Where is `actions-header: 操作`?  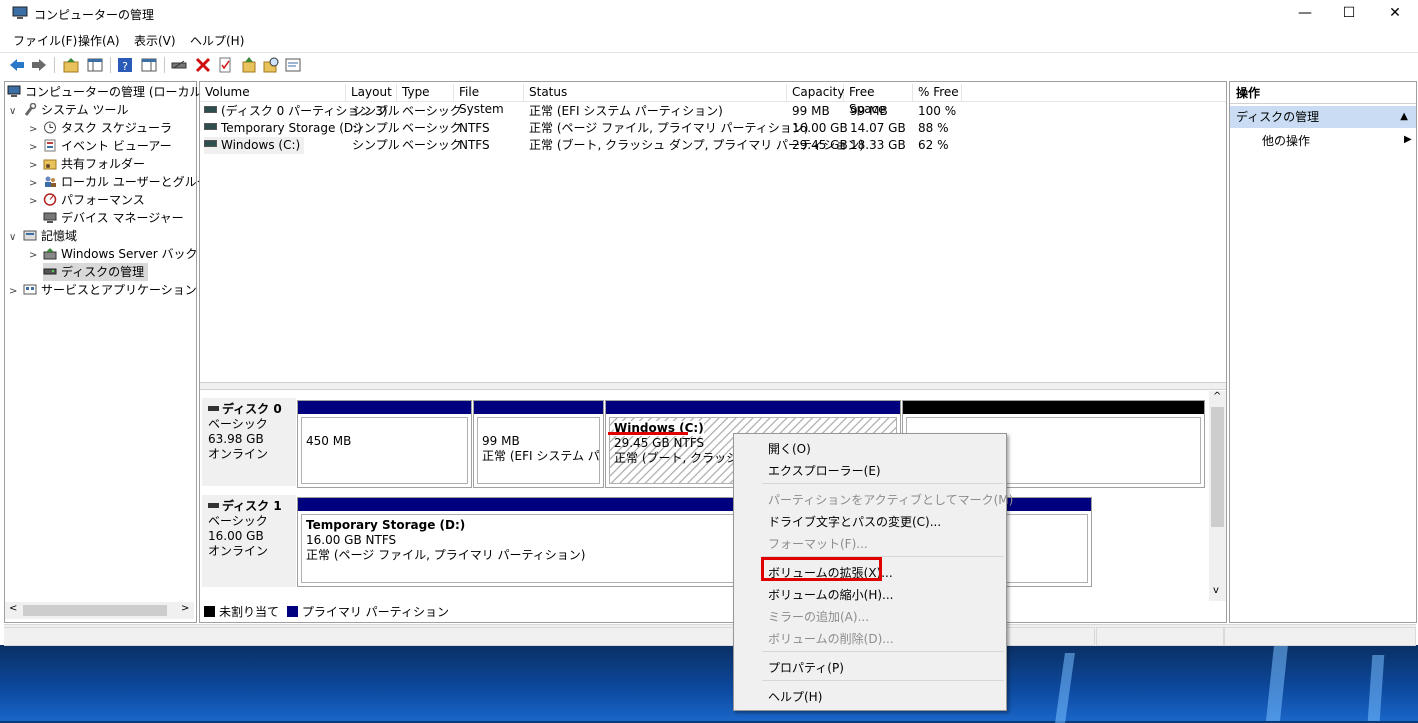 actions-header: 操作 is located at coordinates (1323, 93).